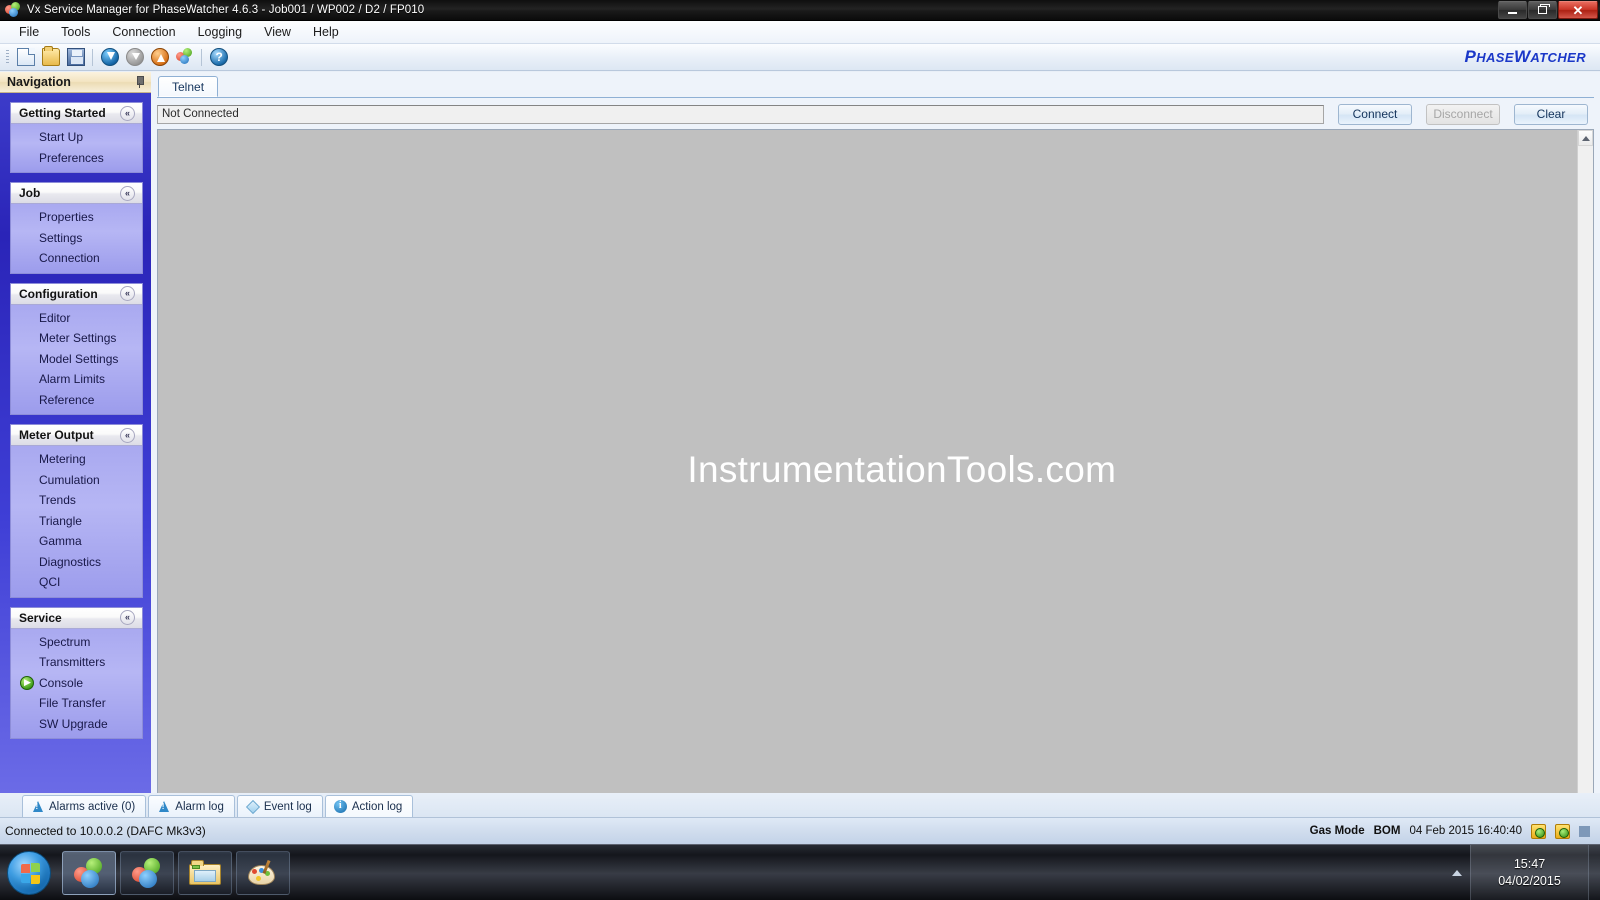 Image resolution: width=1600 pixels, height=900 pixels. I want to click on minimize-button, so click(1512, 10).